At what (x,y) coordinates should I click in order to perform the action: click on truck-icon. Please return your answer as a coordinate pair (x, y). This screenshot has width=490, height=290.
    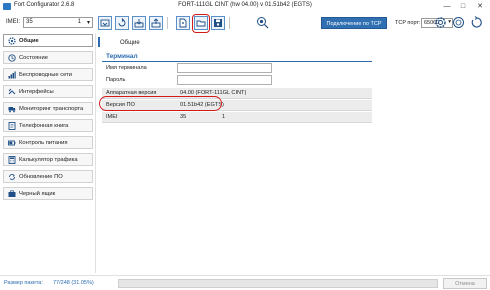
    Looking at the image, I should click on (12, 110).